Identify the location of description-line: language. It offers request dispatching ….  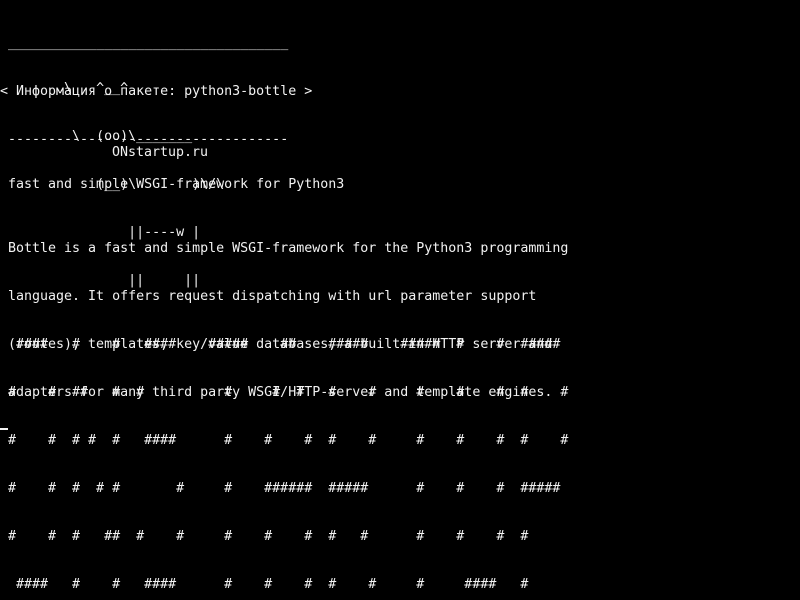
(272, 296).